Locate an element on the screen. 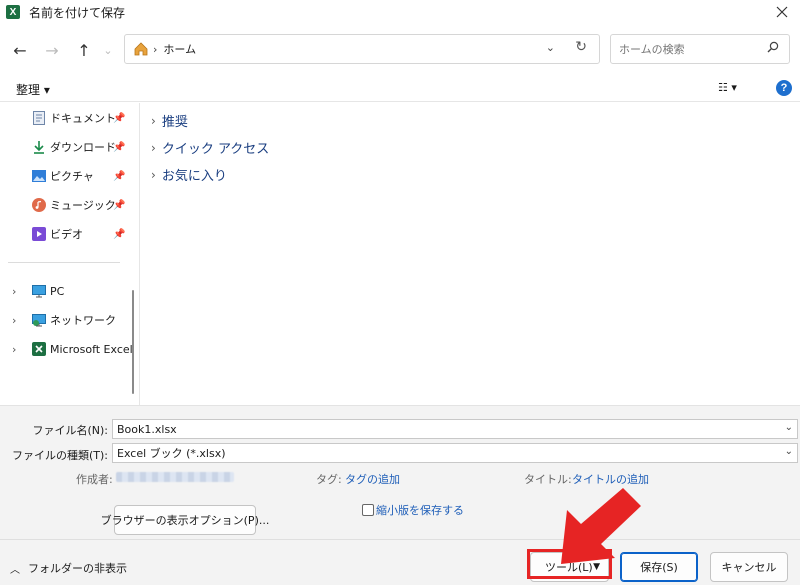 The height and width of the screenshot is (585, 800). sidebar-item-network: › ネットワーク is located at coordinates (68, 320).